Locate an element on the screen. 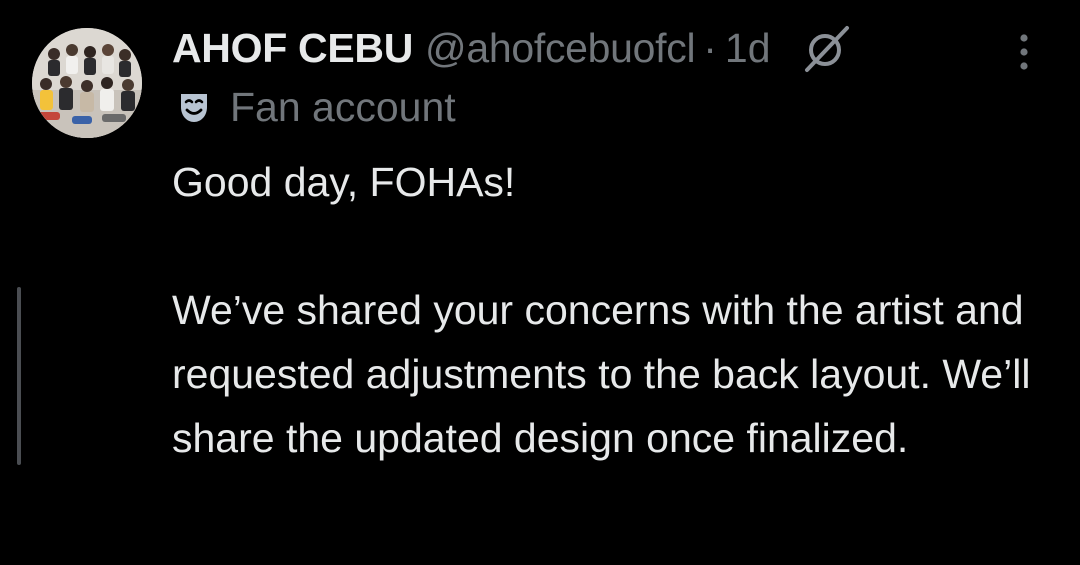 Image resolution: width=1080 pixels, height=565 pixels. tweet-header: AHOF CEBU @ahofcebuofcl · 1d is located at coordinates (512, 48).